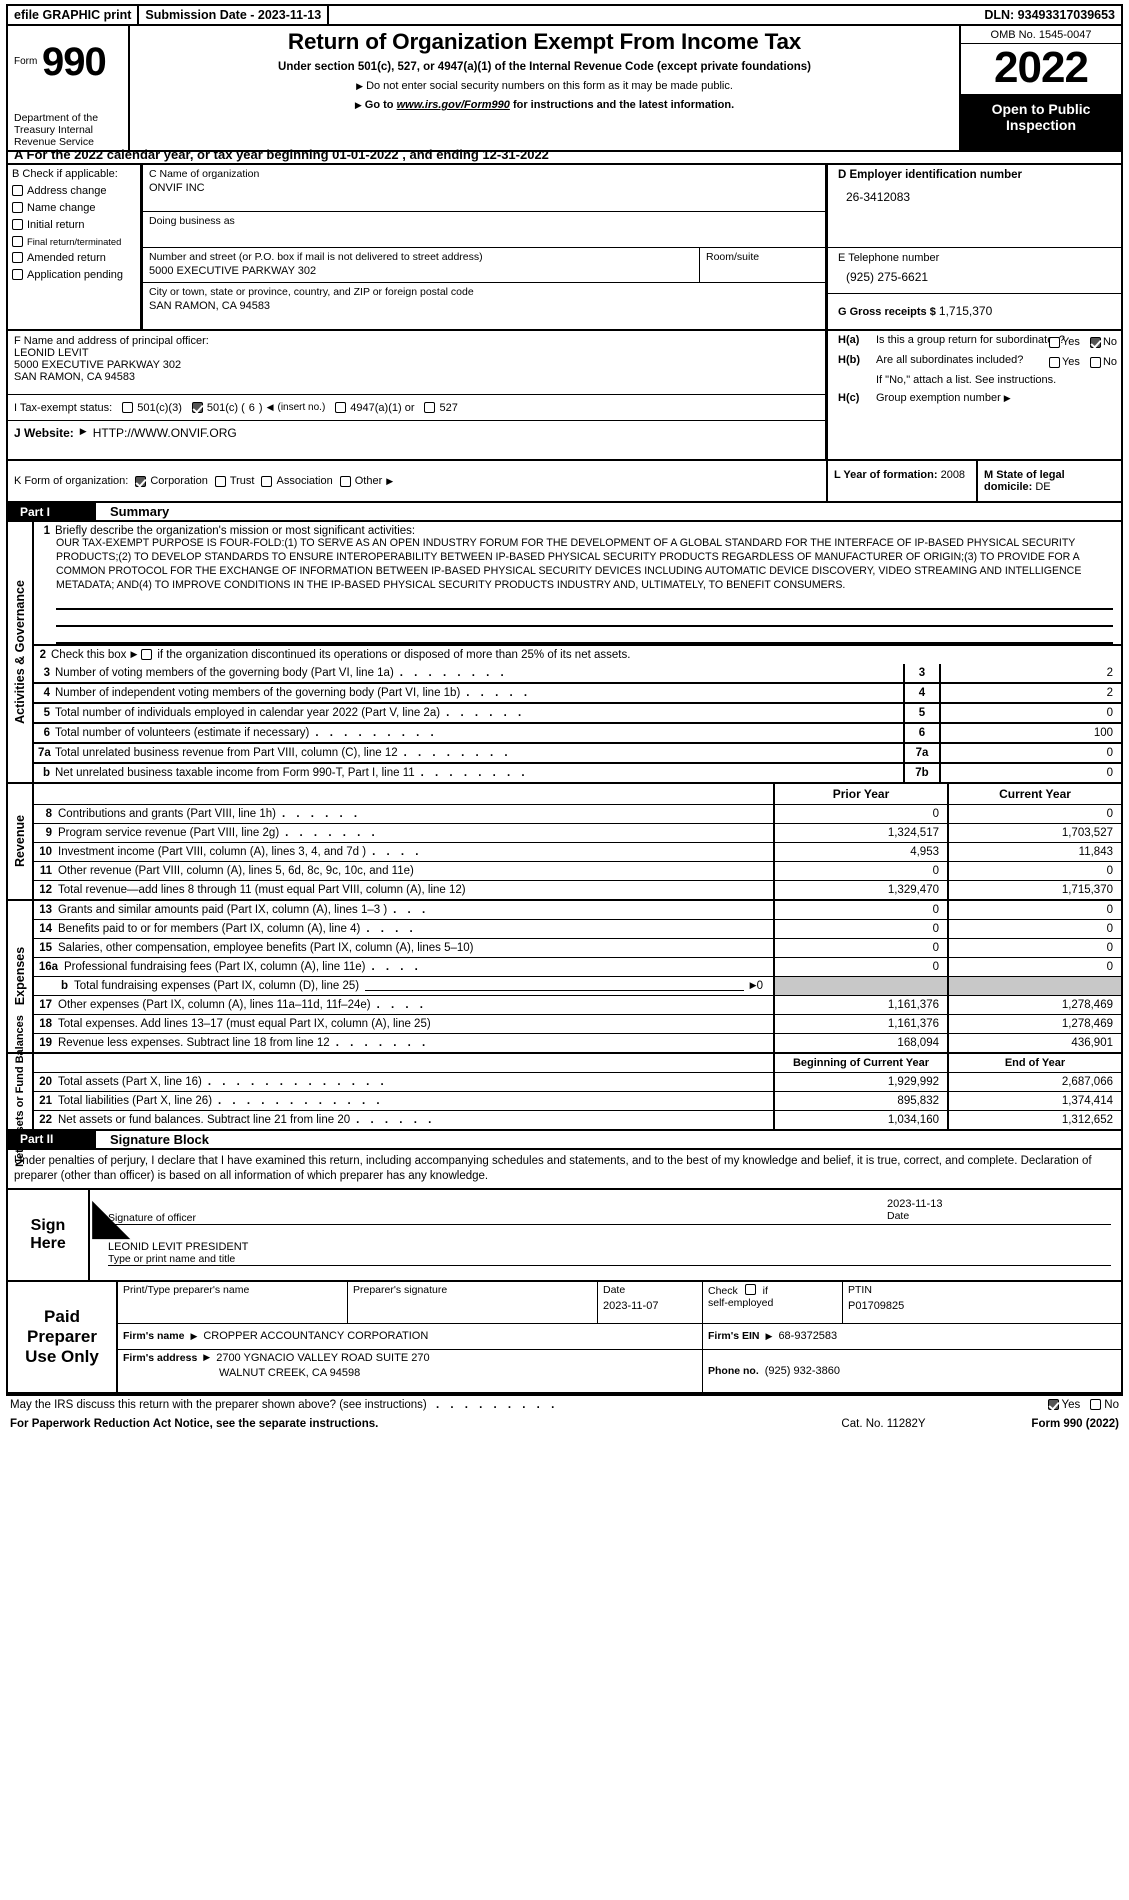  I want to click on line-7a-value: 0, so click(1109, 752).